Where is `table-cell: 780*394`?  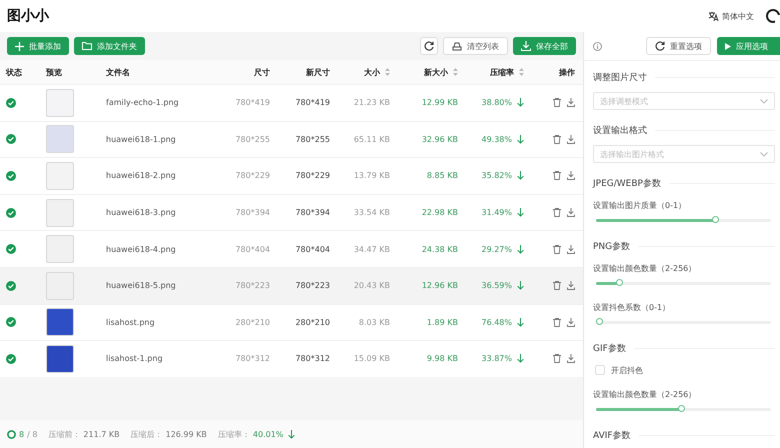 table-cell: 780*394 is located at coordinates (252, 213).